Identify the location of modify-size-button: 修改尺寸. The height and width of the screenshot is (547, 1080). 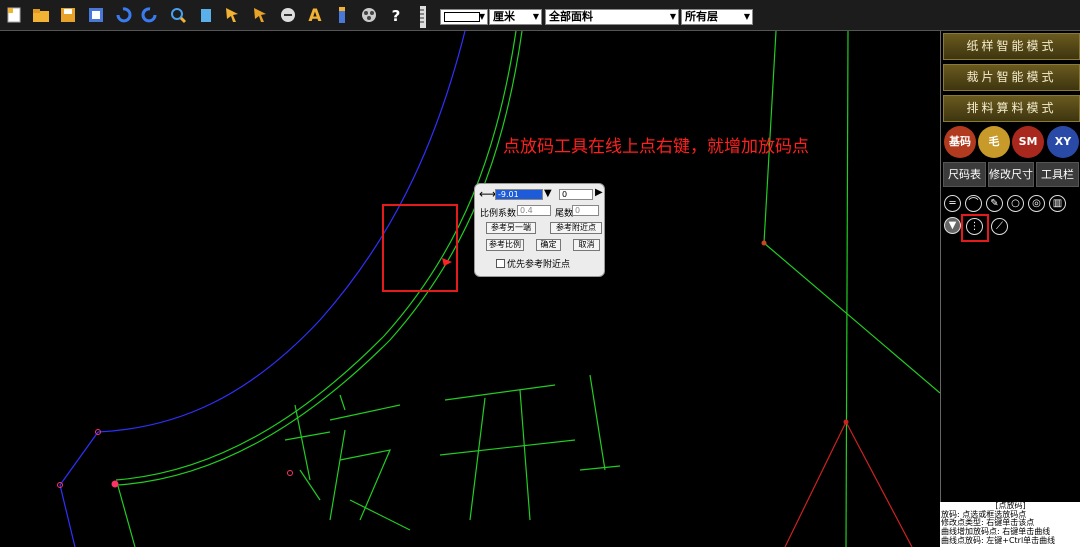
(1011, 174).